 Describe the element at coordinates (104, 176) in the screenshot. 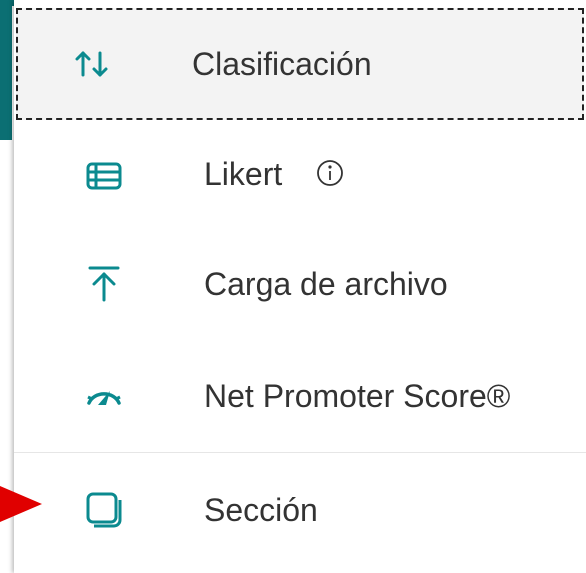

I see `likert-grid-icon` at that location.